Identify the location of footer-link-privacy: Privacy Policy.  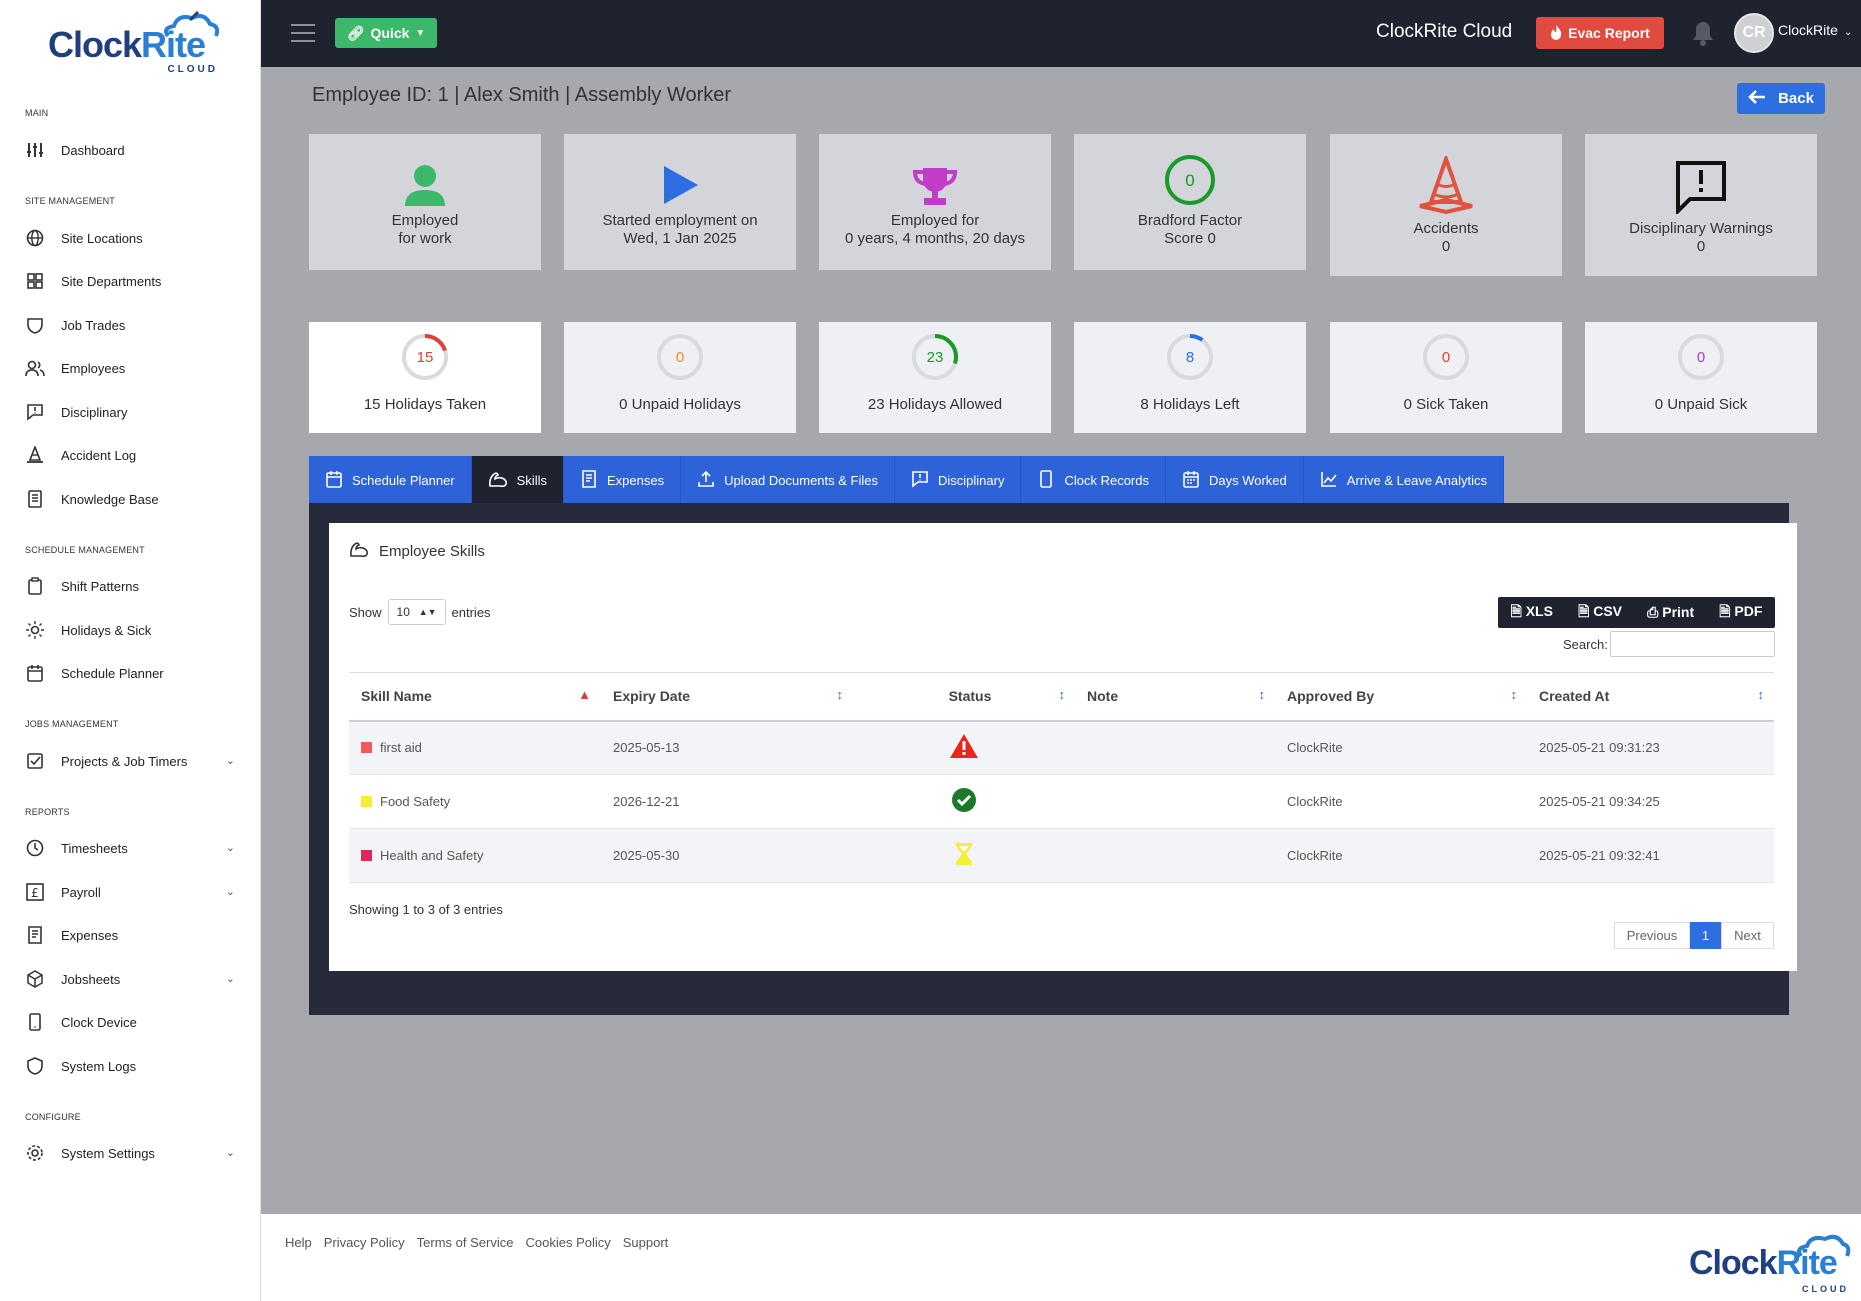
(364, 1242).